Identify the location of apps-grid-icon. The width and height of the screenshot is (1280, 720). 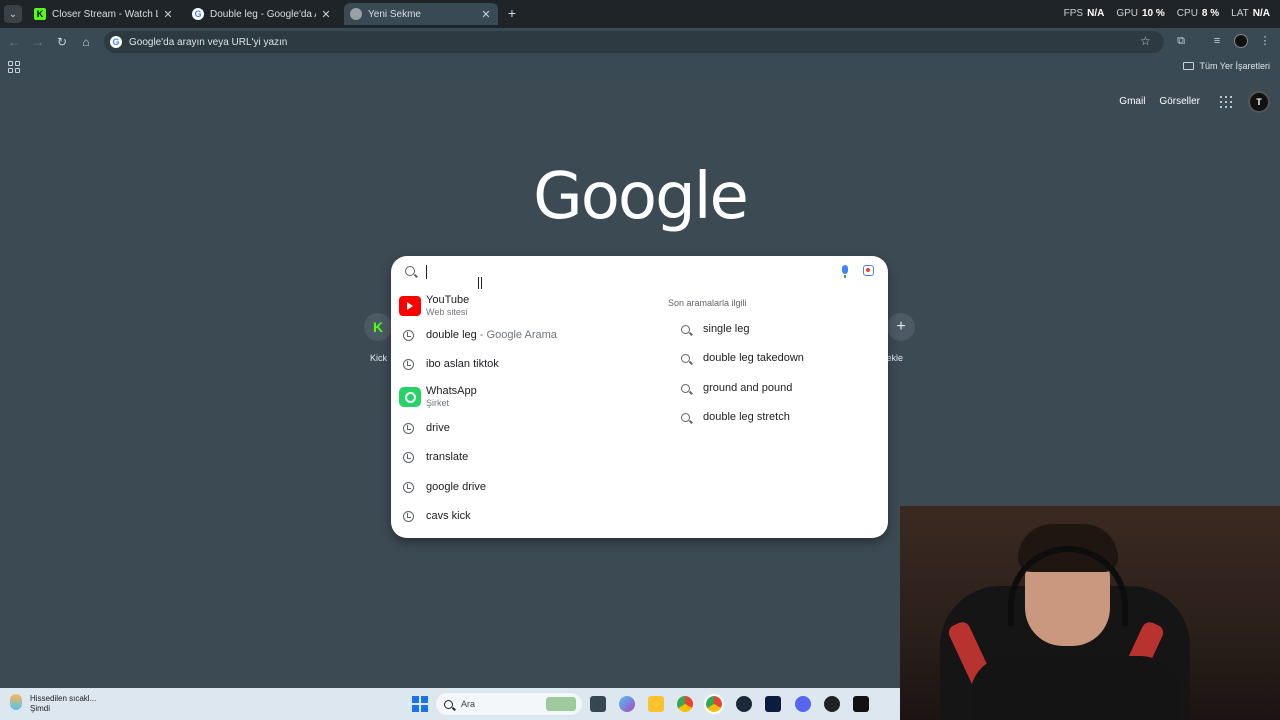
(14, 67).